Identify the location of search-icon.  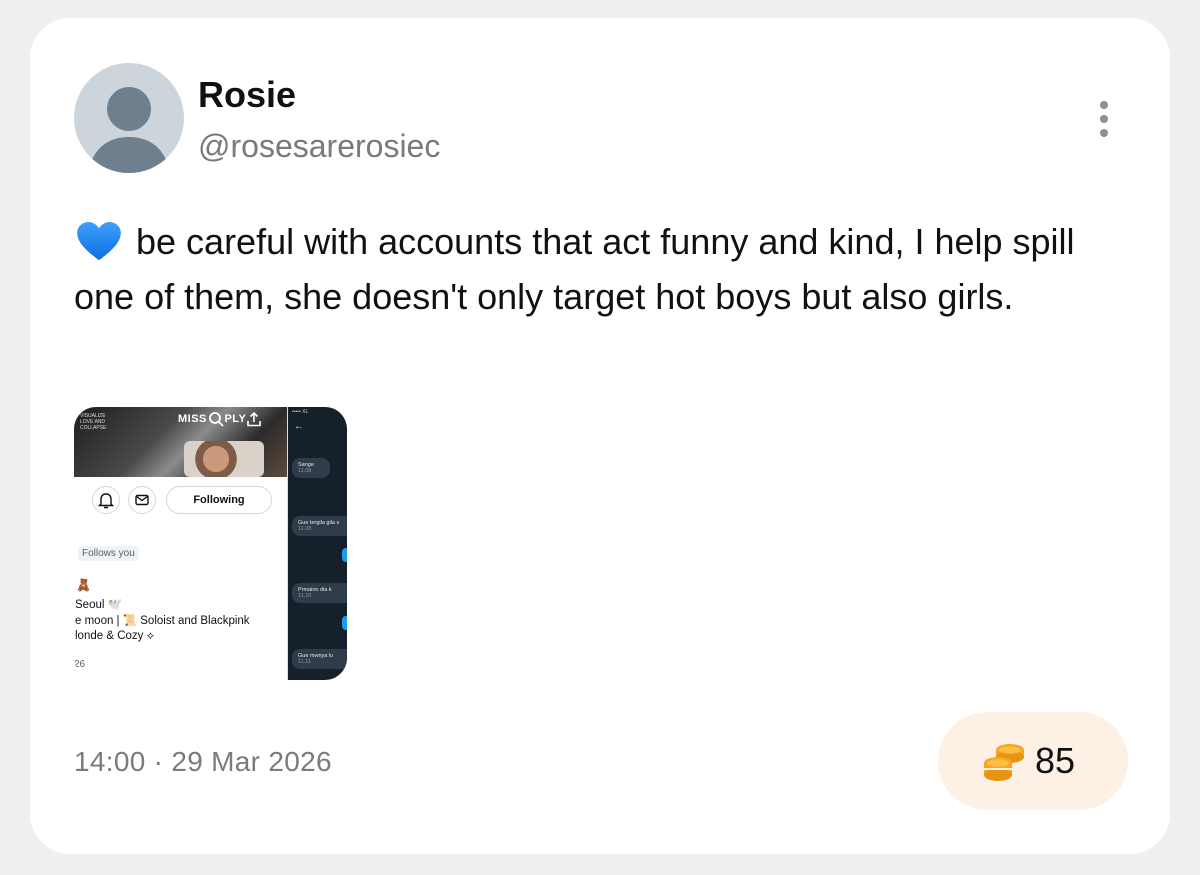
(216, 419).